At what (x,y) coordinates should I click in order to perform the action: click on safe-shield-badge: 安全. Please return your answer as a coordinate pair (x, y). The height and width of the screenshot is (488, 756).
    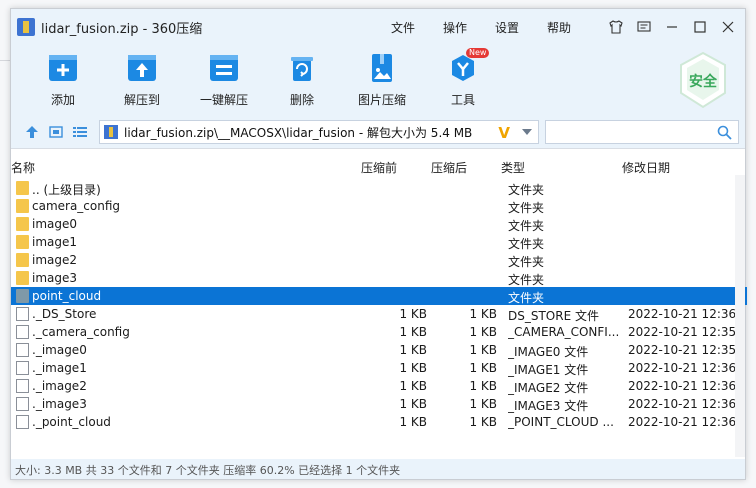
    Looking at the image, I should click on (703, 80).